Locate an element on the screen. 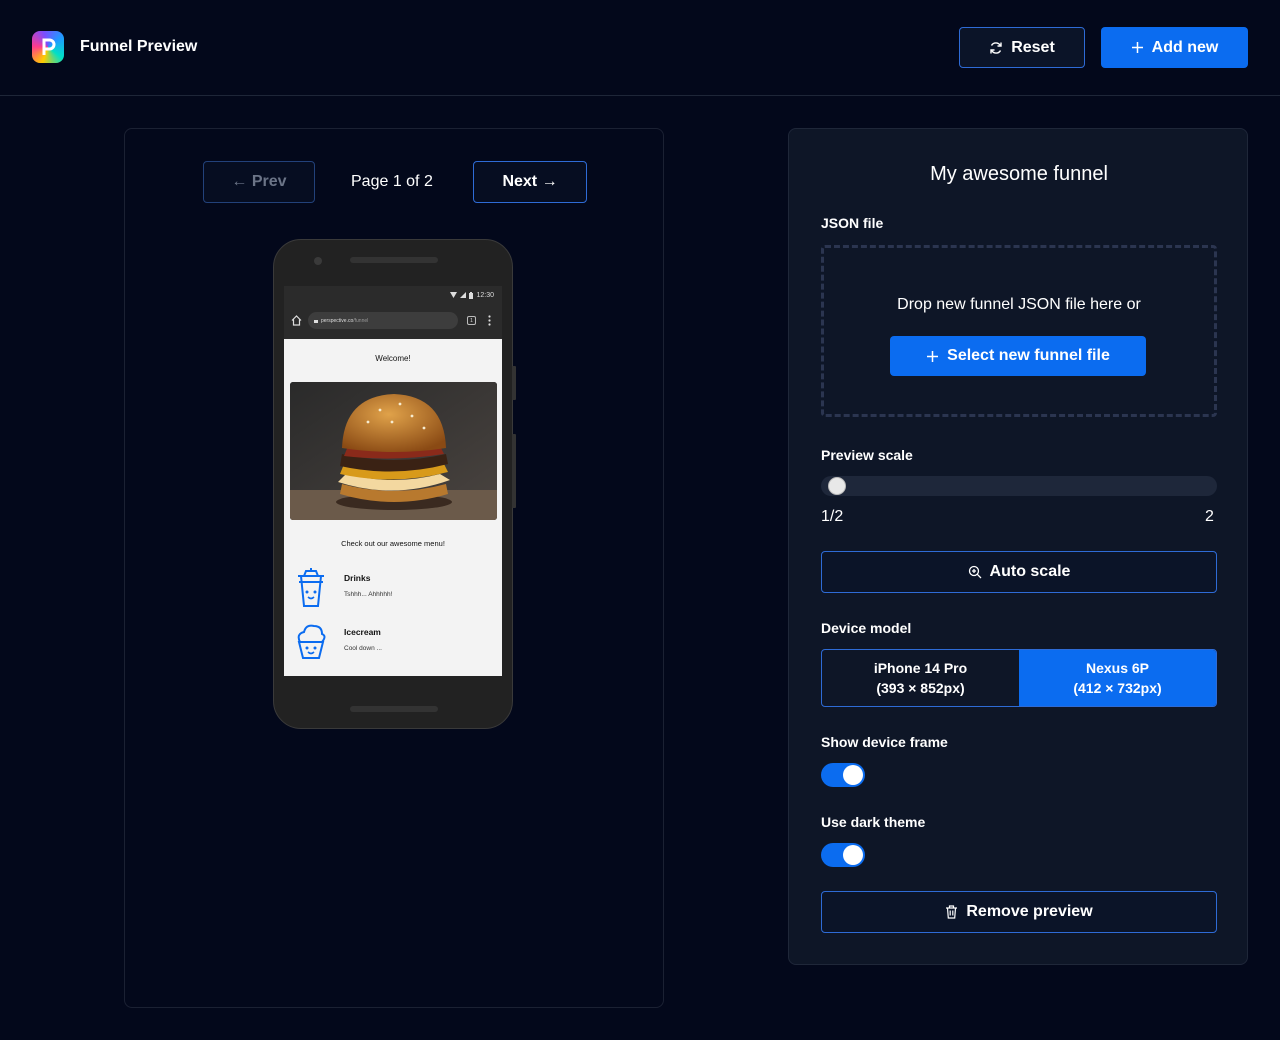  speaker-grille is located at coordinates (394, 260).